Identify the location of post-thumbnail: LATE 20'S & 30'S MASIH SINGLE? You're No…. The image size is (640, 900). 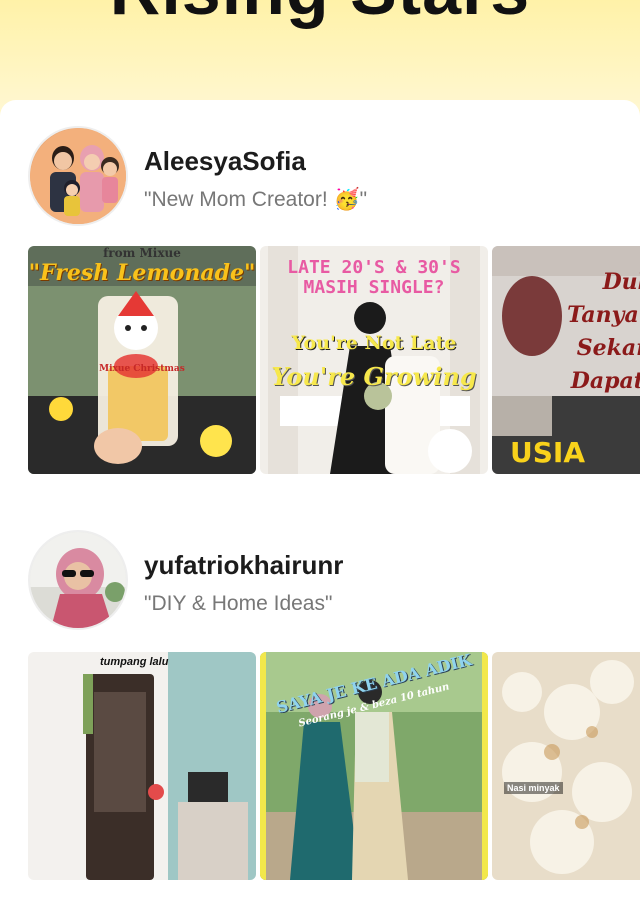
(374, 360).